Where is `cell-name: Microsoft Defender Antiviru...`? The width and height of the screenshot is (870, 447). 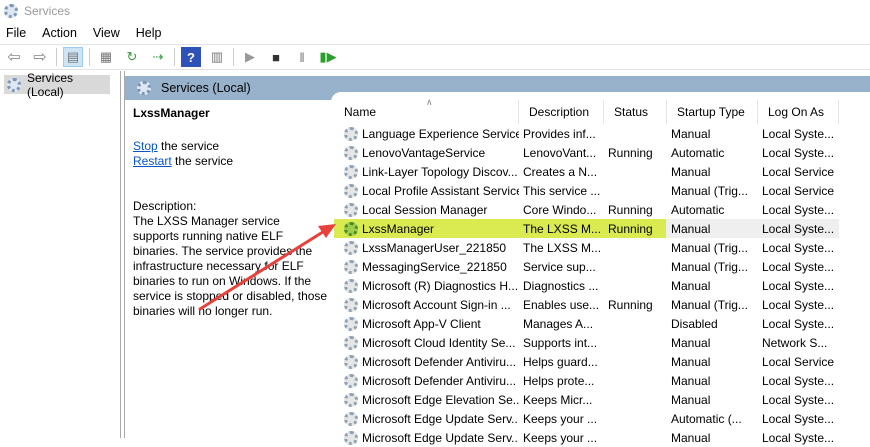 cell-name: Microsoft Defender Antiviru... is located at coordinates (426, 380).